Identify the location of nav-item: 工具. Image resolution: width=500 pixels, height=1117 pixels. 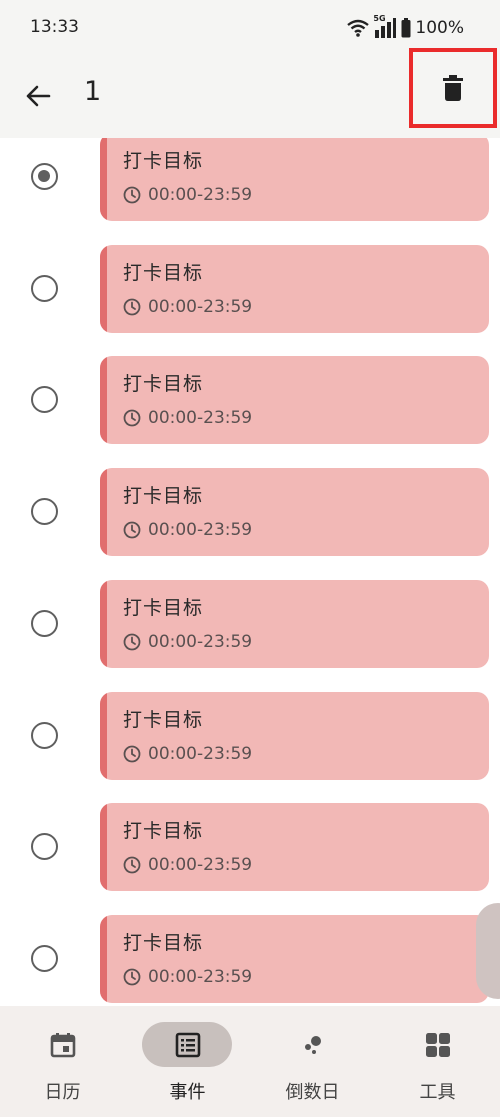
(437, 1061).